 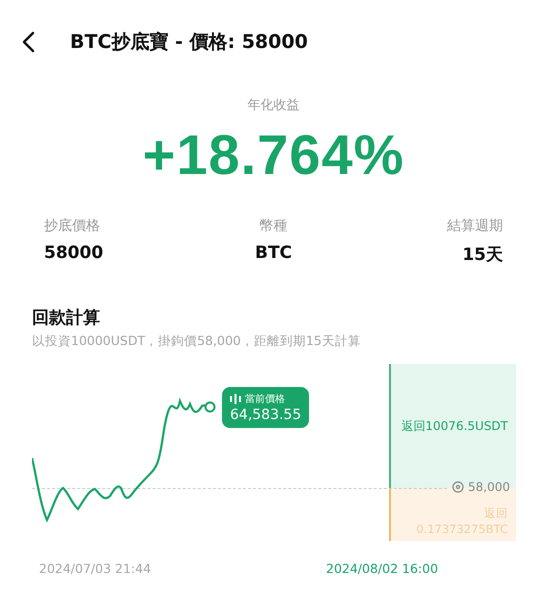 I want to click on annual-yield-value: +18.764%, so click(x=273, y=154).